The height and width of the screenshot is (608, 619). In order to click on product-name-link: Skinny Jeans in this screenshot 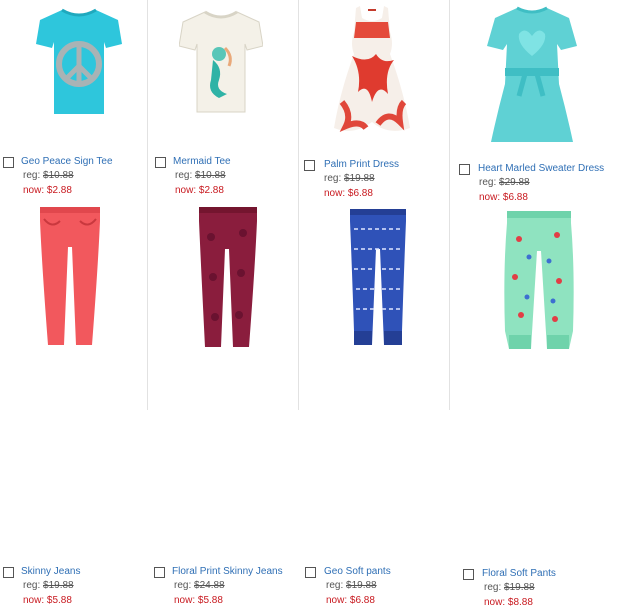, I will do `click(50, 571)`.